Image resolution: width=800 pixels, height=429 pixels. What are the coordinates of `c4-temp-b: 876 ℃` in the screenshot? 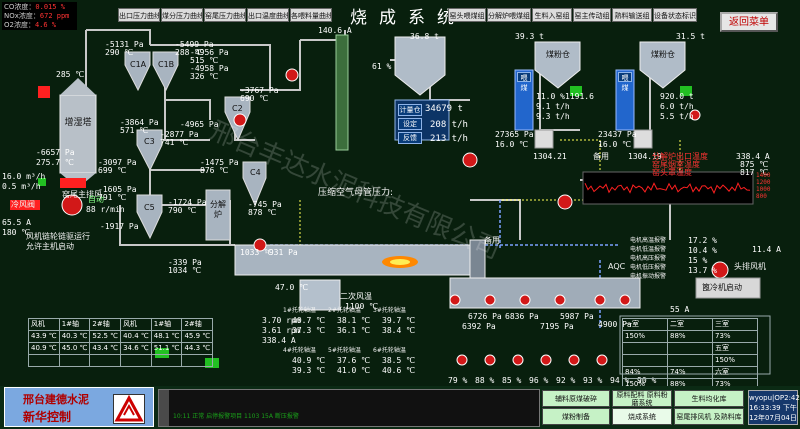 It's located at (214, 170).